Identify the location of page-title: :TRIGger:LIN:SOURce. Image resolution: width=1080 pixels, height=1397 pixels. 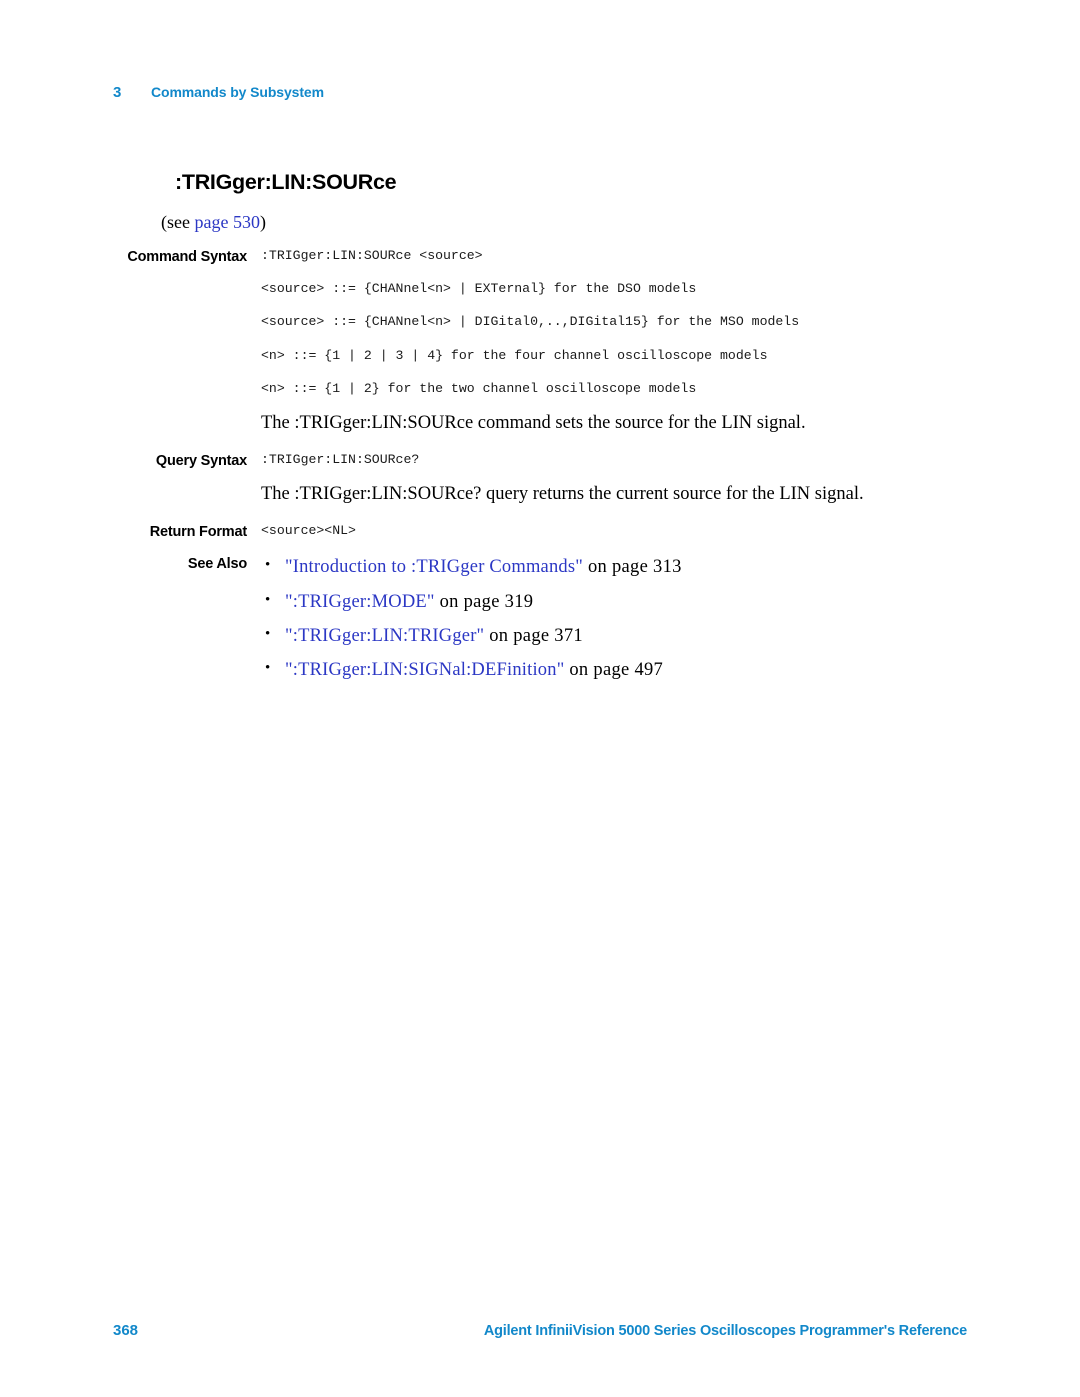
(286, 182).